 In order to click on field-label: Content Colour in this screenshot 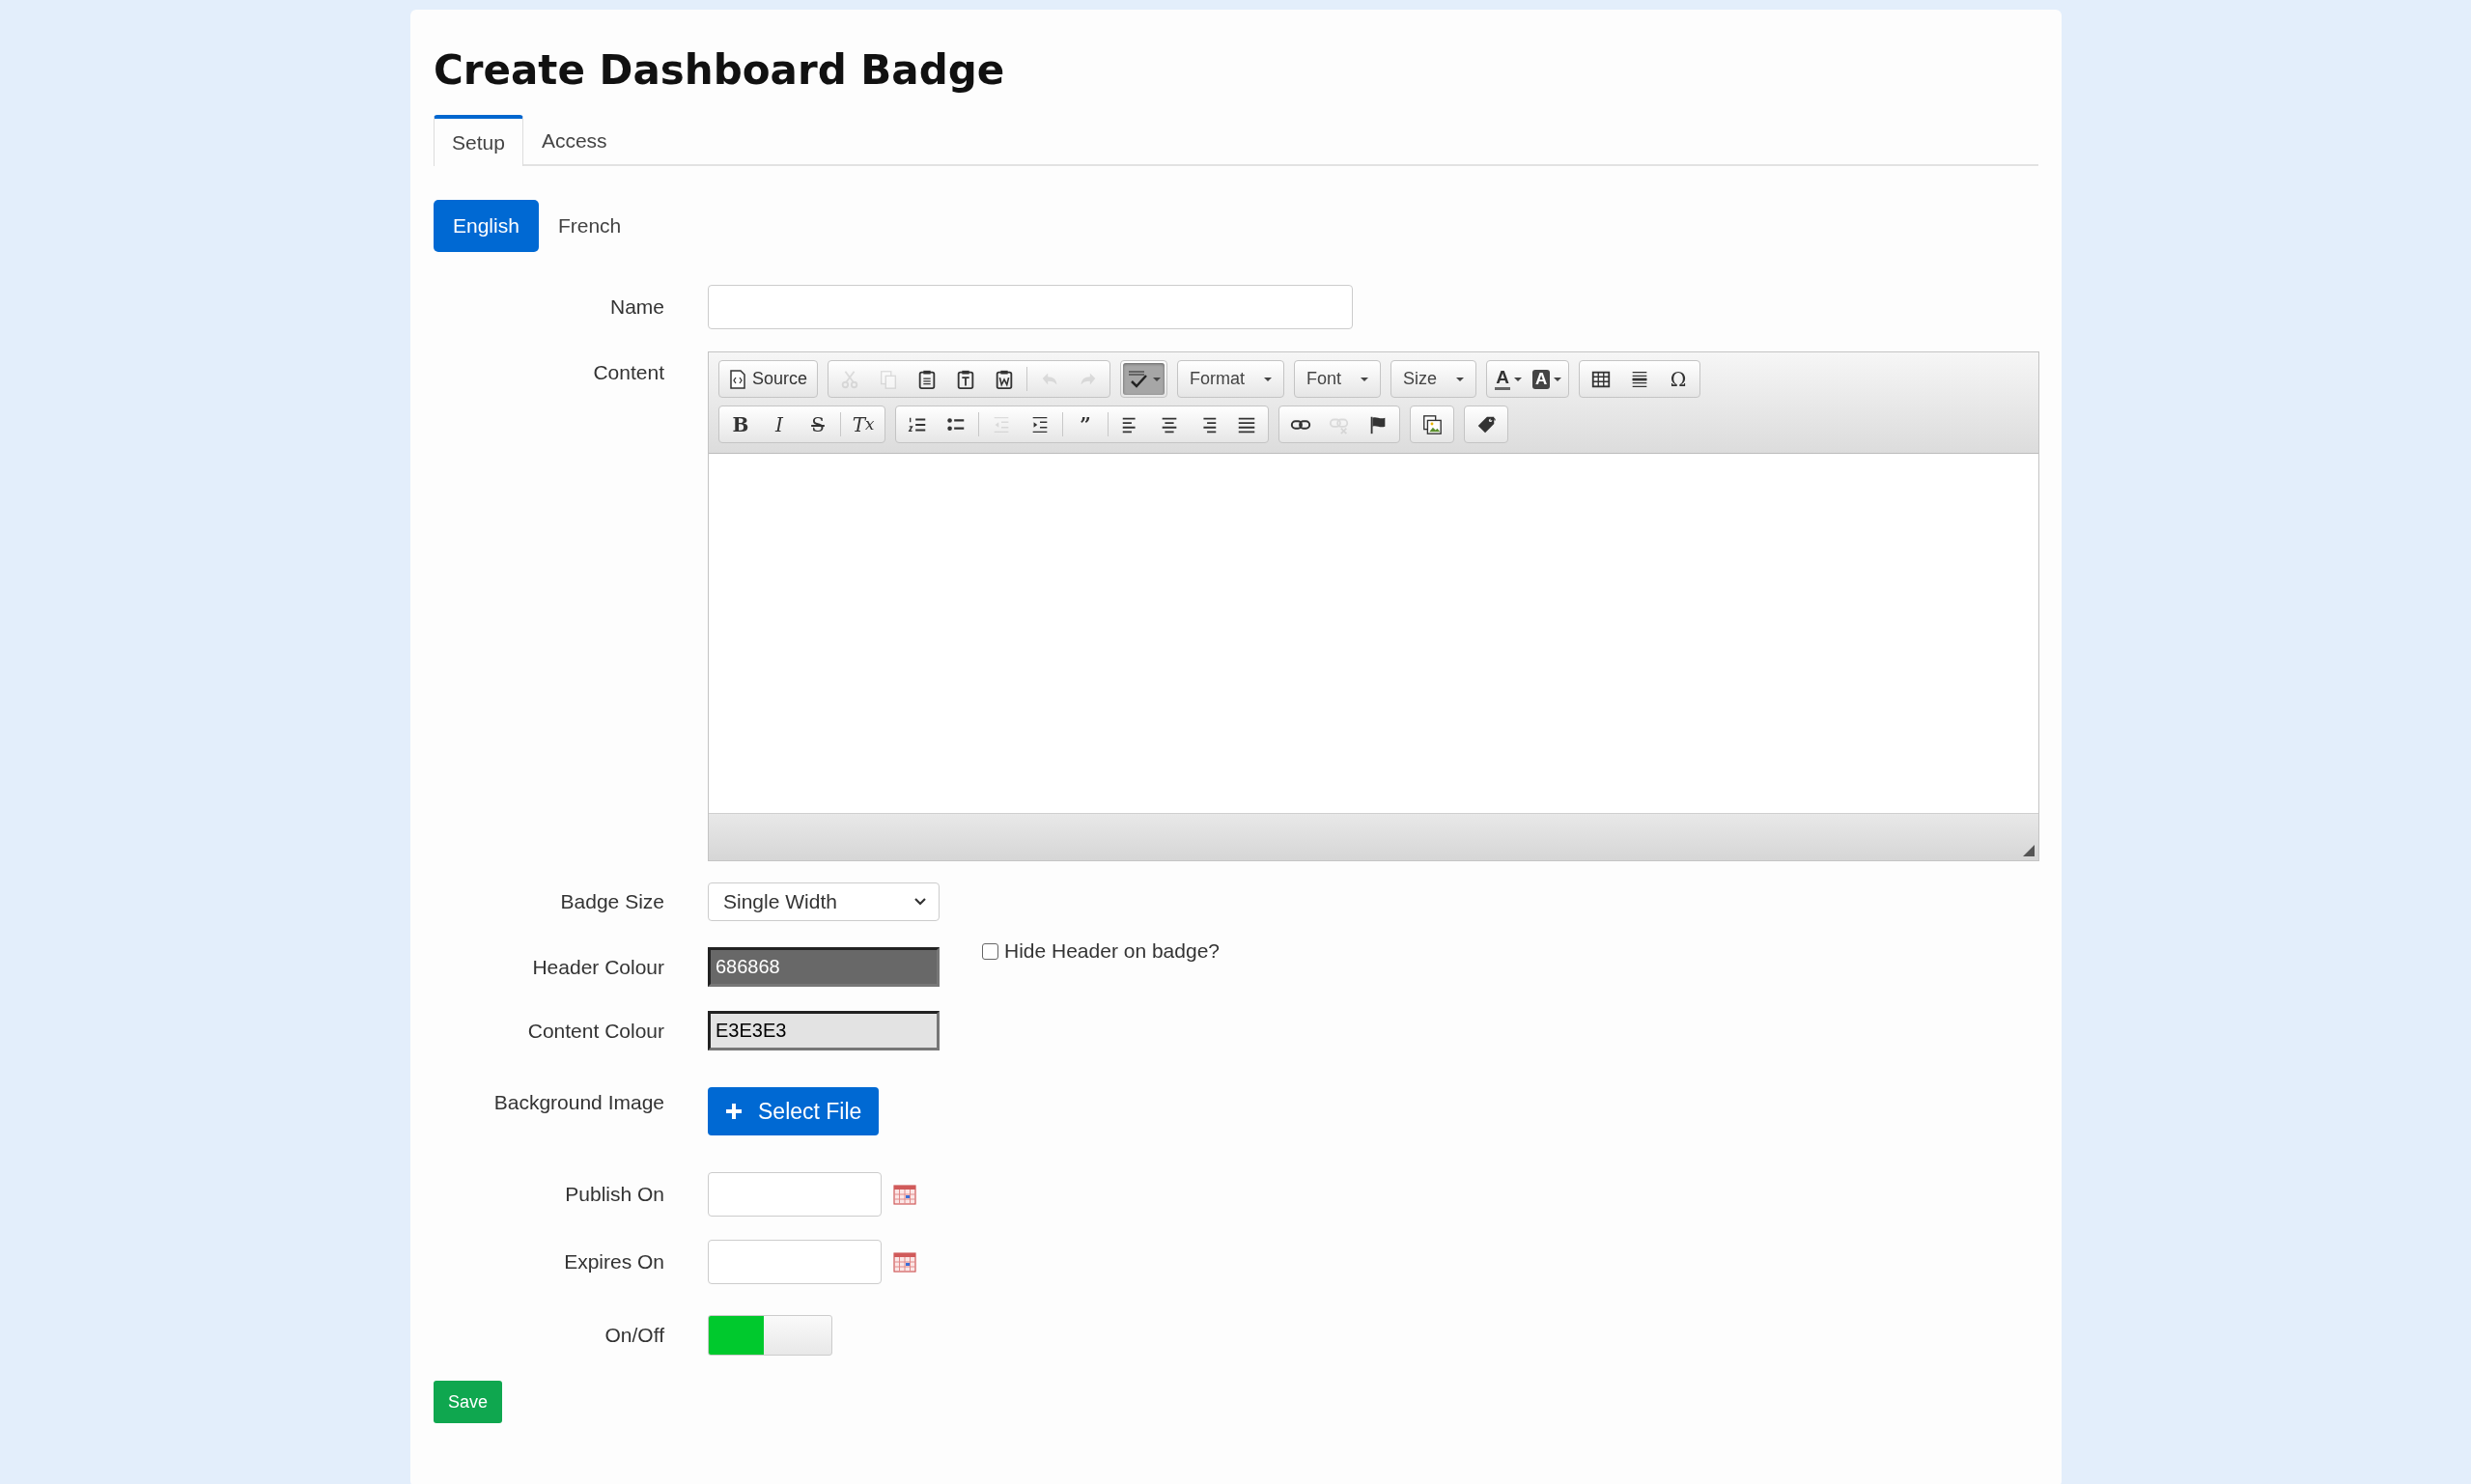, I will do `click(595, 1031)`.